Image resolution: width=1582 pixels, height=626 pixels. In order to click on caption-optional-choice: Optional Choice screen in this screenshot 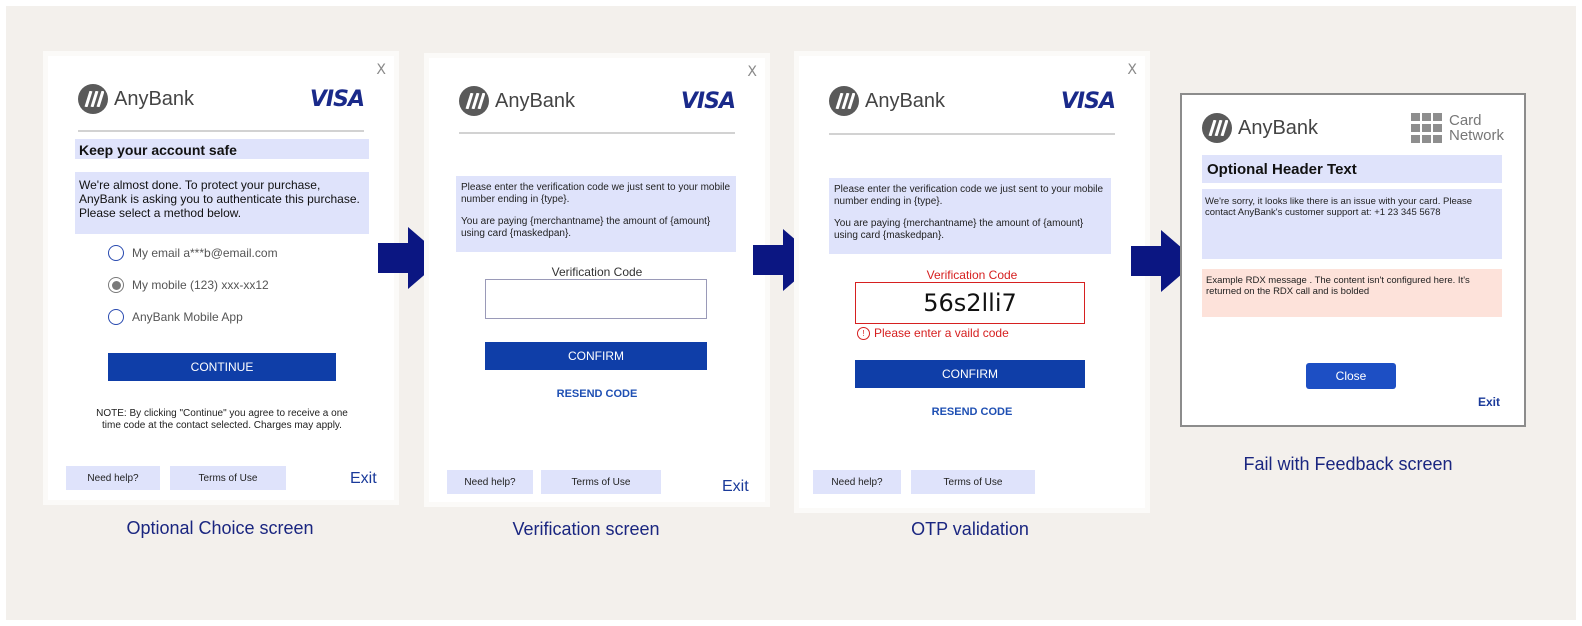, I will do `click(220, 528)`.